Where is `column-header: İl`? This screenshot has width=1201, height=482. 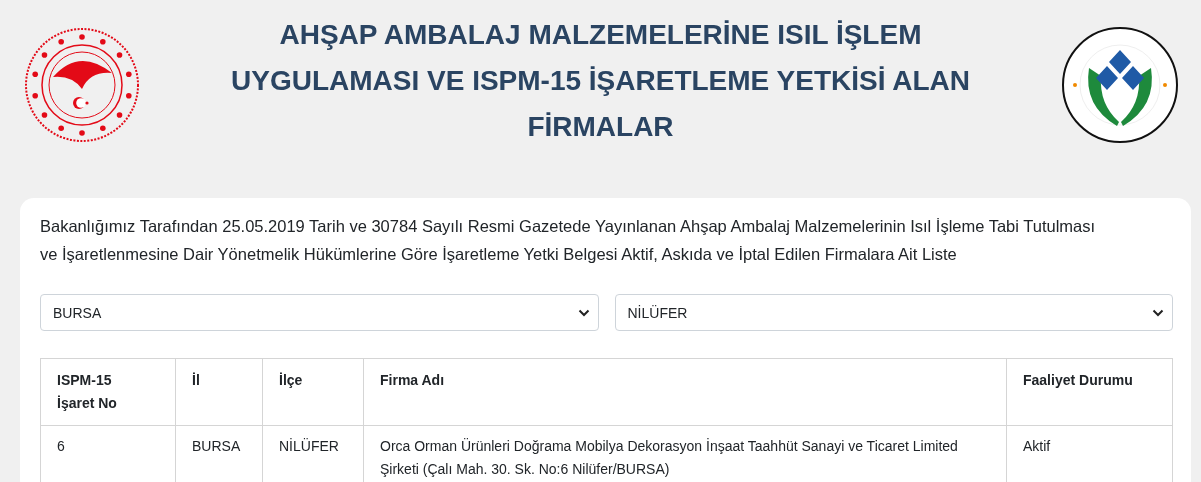
column-header: İl is located at coordinates (219, 392).